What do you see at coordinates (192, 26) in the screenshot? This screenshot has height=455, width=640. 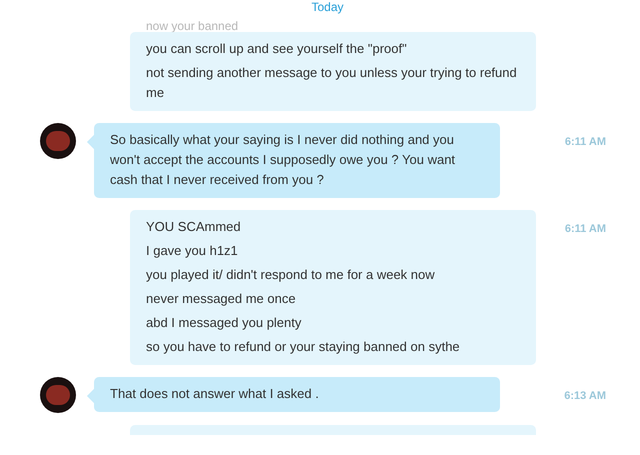 I see `faded-message-text: now your banned` at bounding box center [192, 26].